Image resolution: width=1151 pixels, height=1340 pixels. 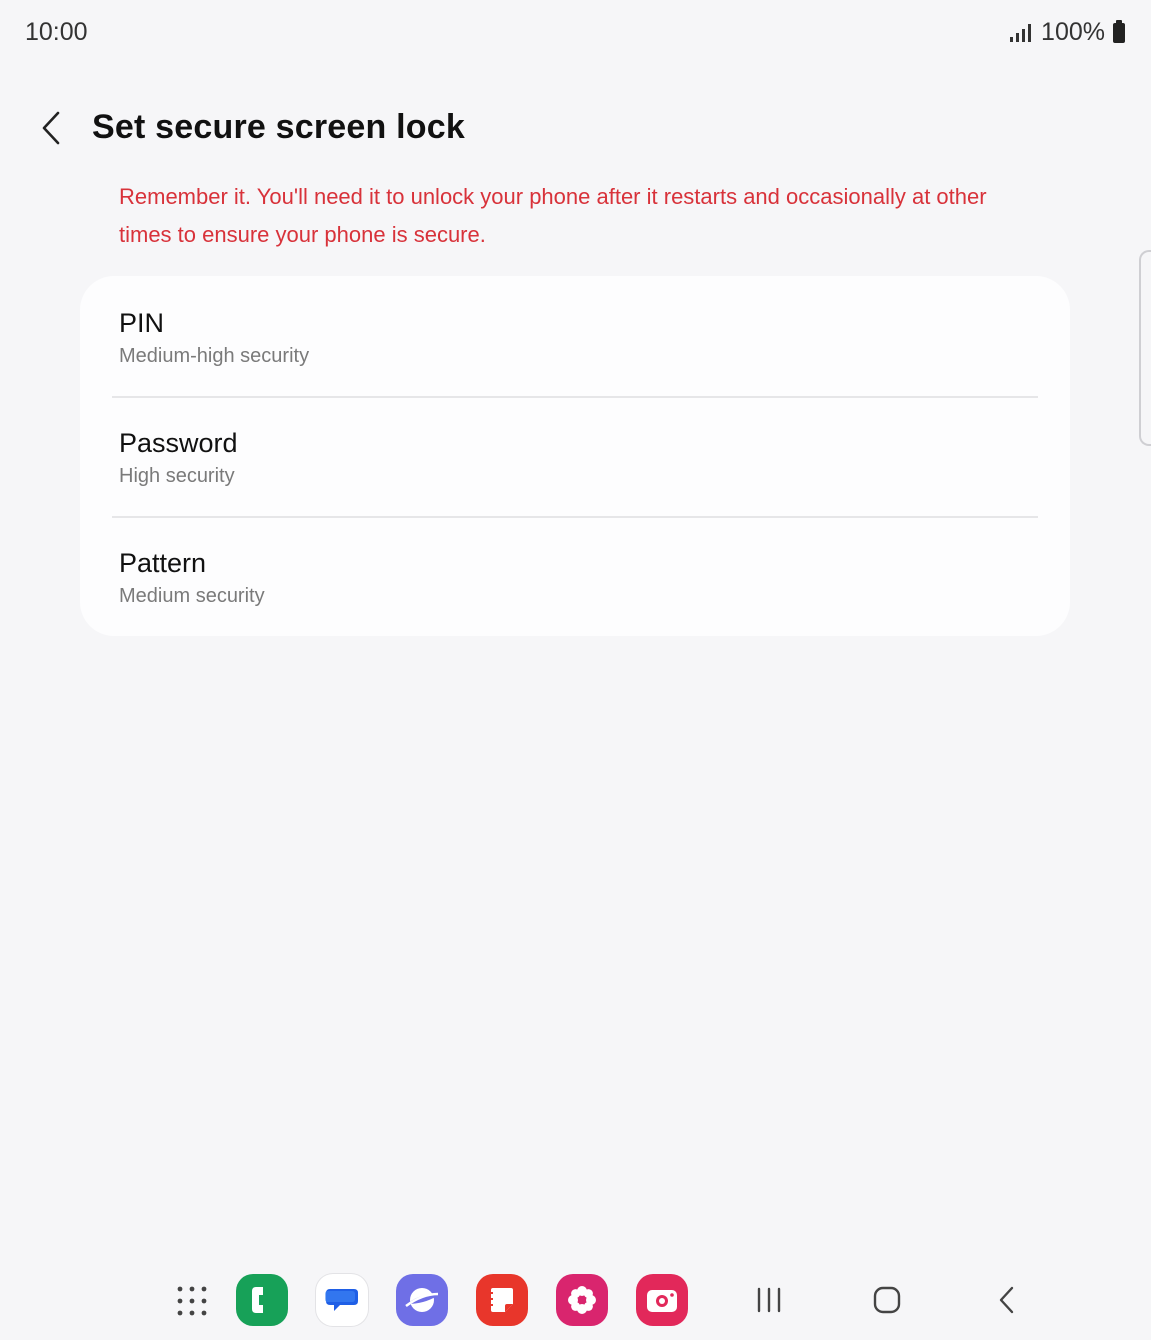 What do you see at coordinates (1021, 32) in the screenshot?
I see `signal-icon` at bounding box center [1021, 32].